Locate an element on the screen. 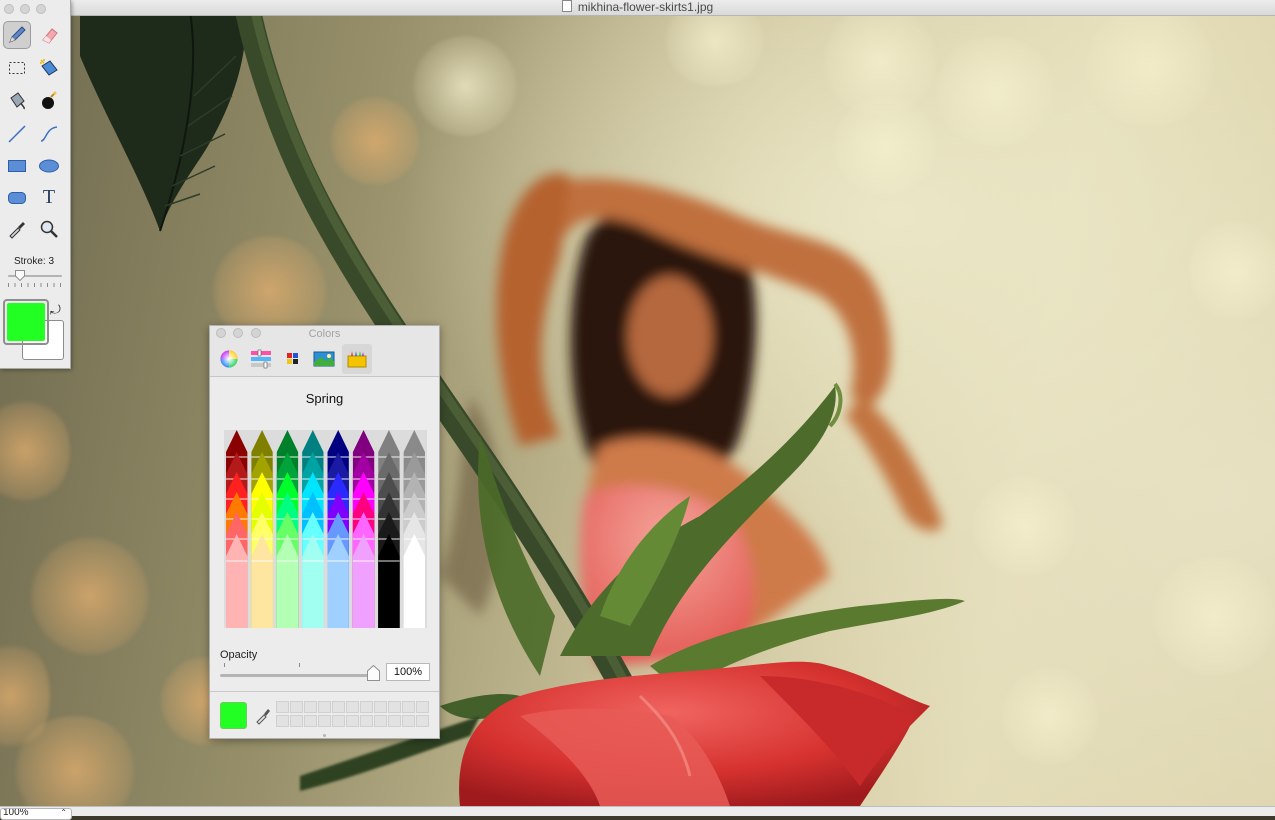 This screenshot has height=820, width=1275. ellipse-icon is located at coordinates (49, 166).